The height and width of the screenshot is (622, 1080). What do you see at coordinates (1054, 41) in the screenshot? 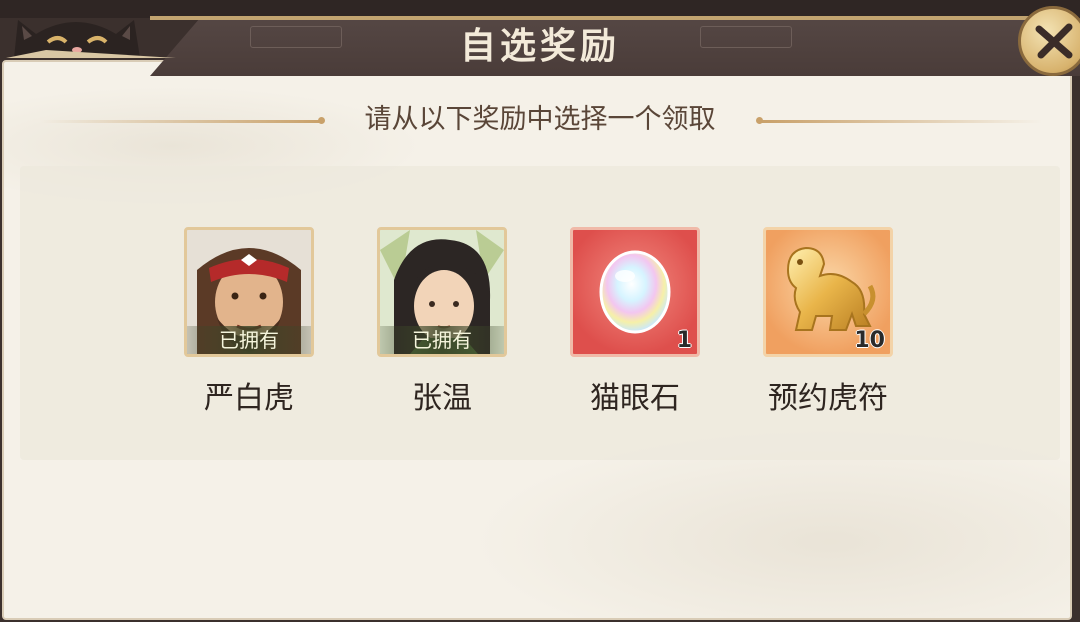
I see `close-icon` at bounding box center [1054, 41].